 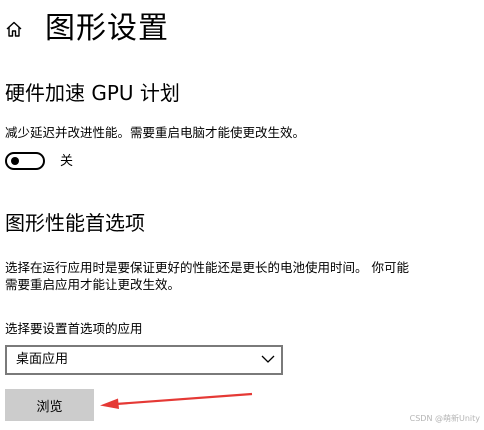 I want to click on app-select-label: 选择要设置首选项的应用, so click(x=74, y=328).